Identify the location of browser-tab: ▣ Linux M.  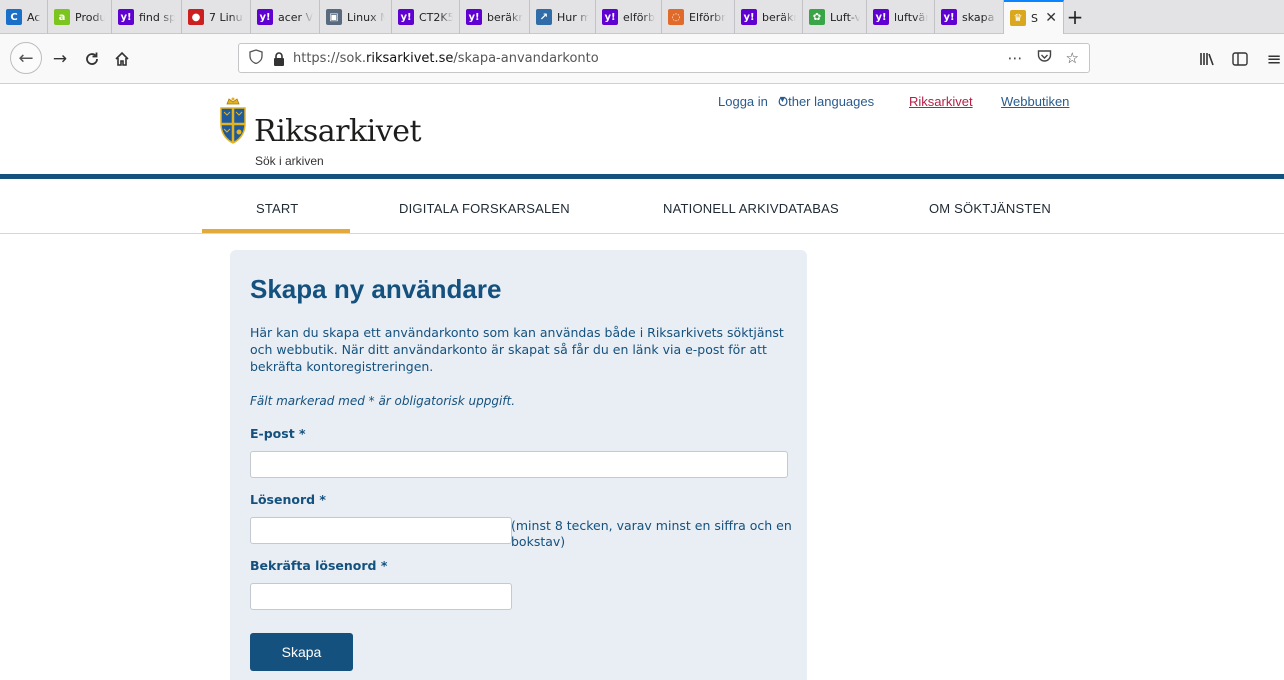
(356, 17).